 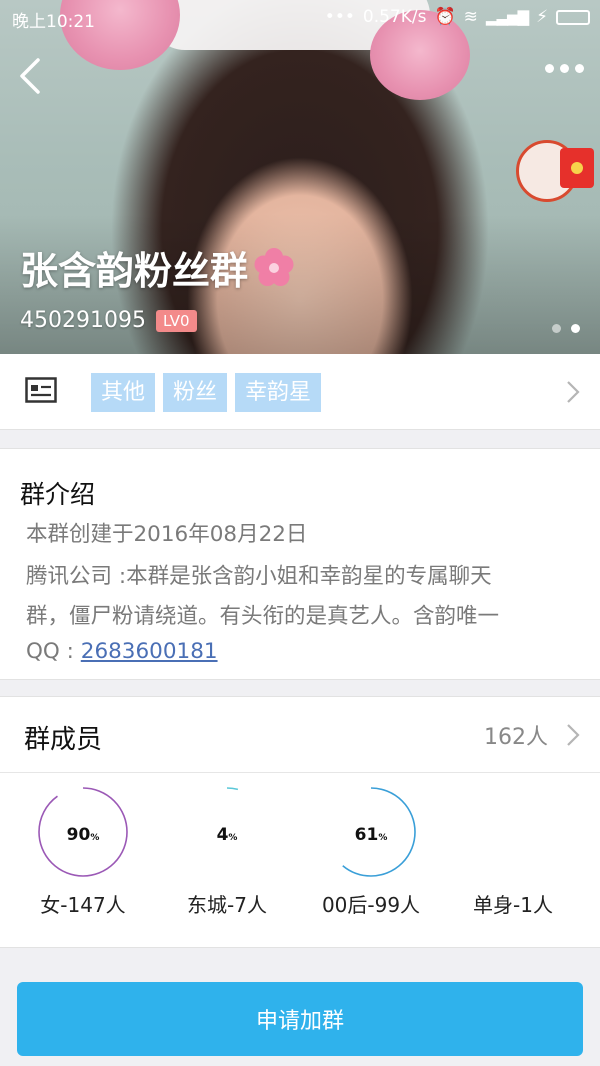 I want to click on group-number: 450291095, so click(x=83, y=320).